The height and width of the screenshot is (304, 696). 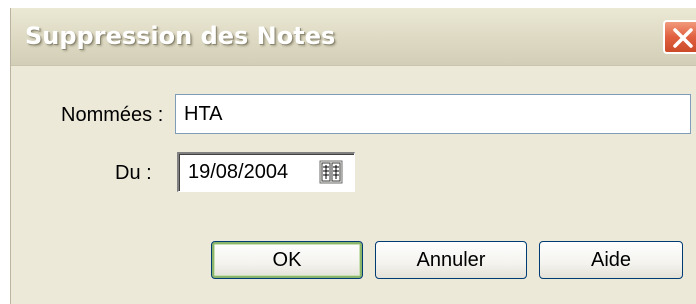 I want to click on dialog-title: Suppression des Notes, so click(x=180, y=36).